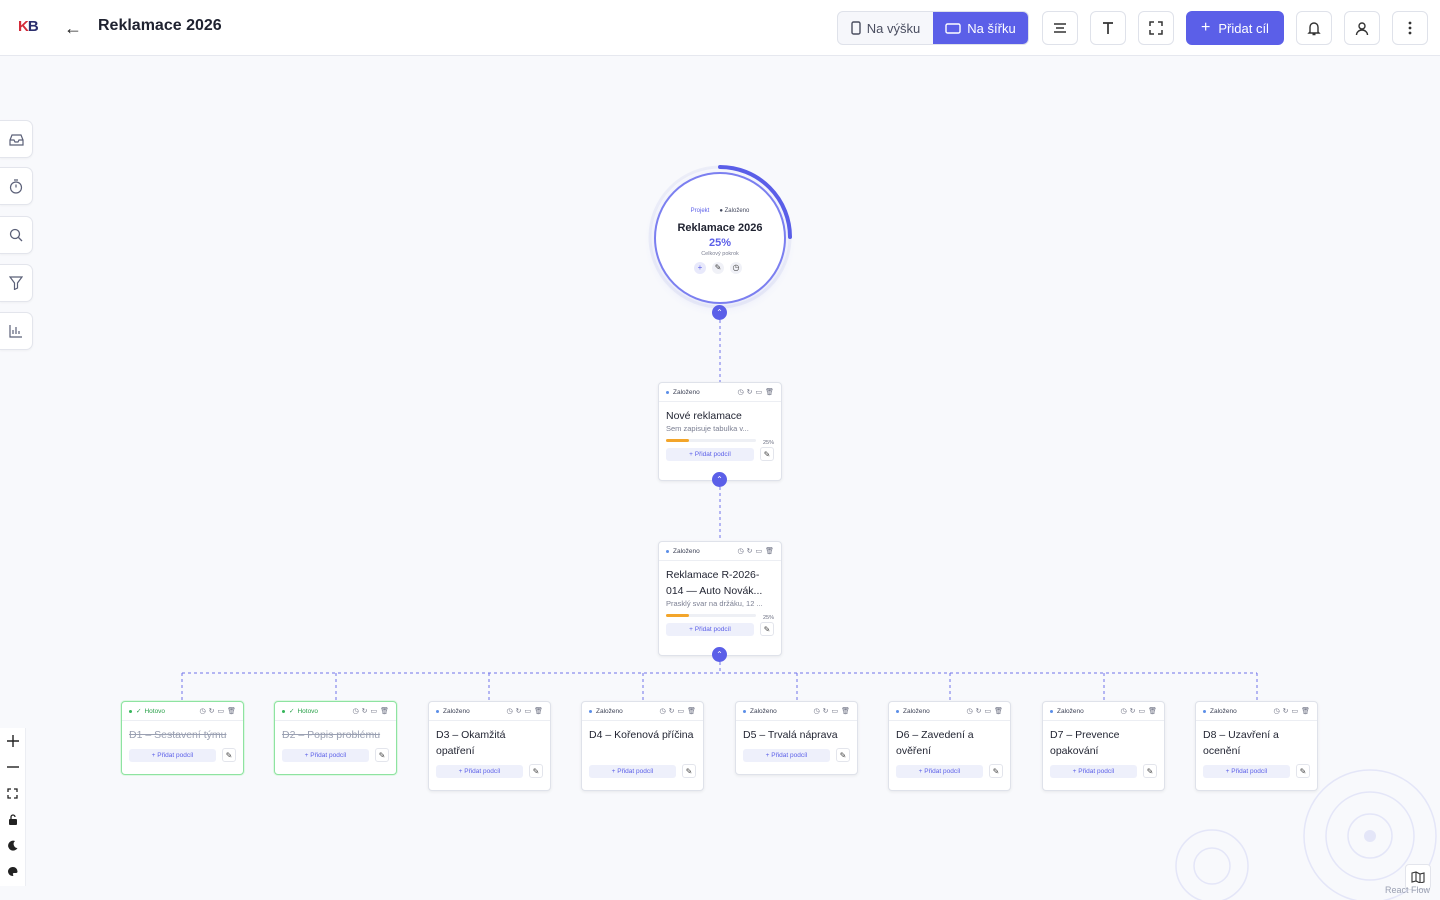 The image size is (1440, 900). I want to click on profile-button, so click(1362, 28).